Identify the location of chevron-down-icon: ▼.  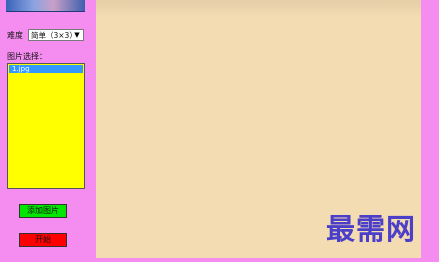
(77, 35).